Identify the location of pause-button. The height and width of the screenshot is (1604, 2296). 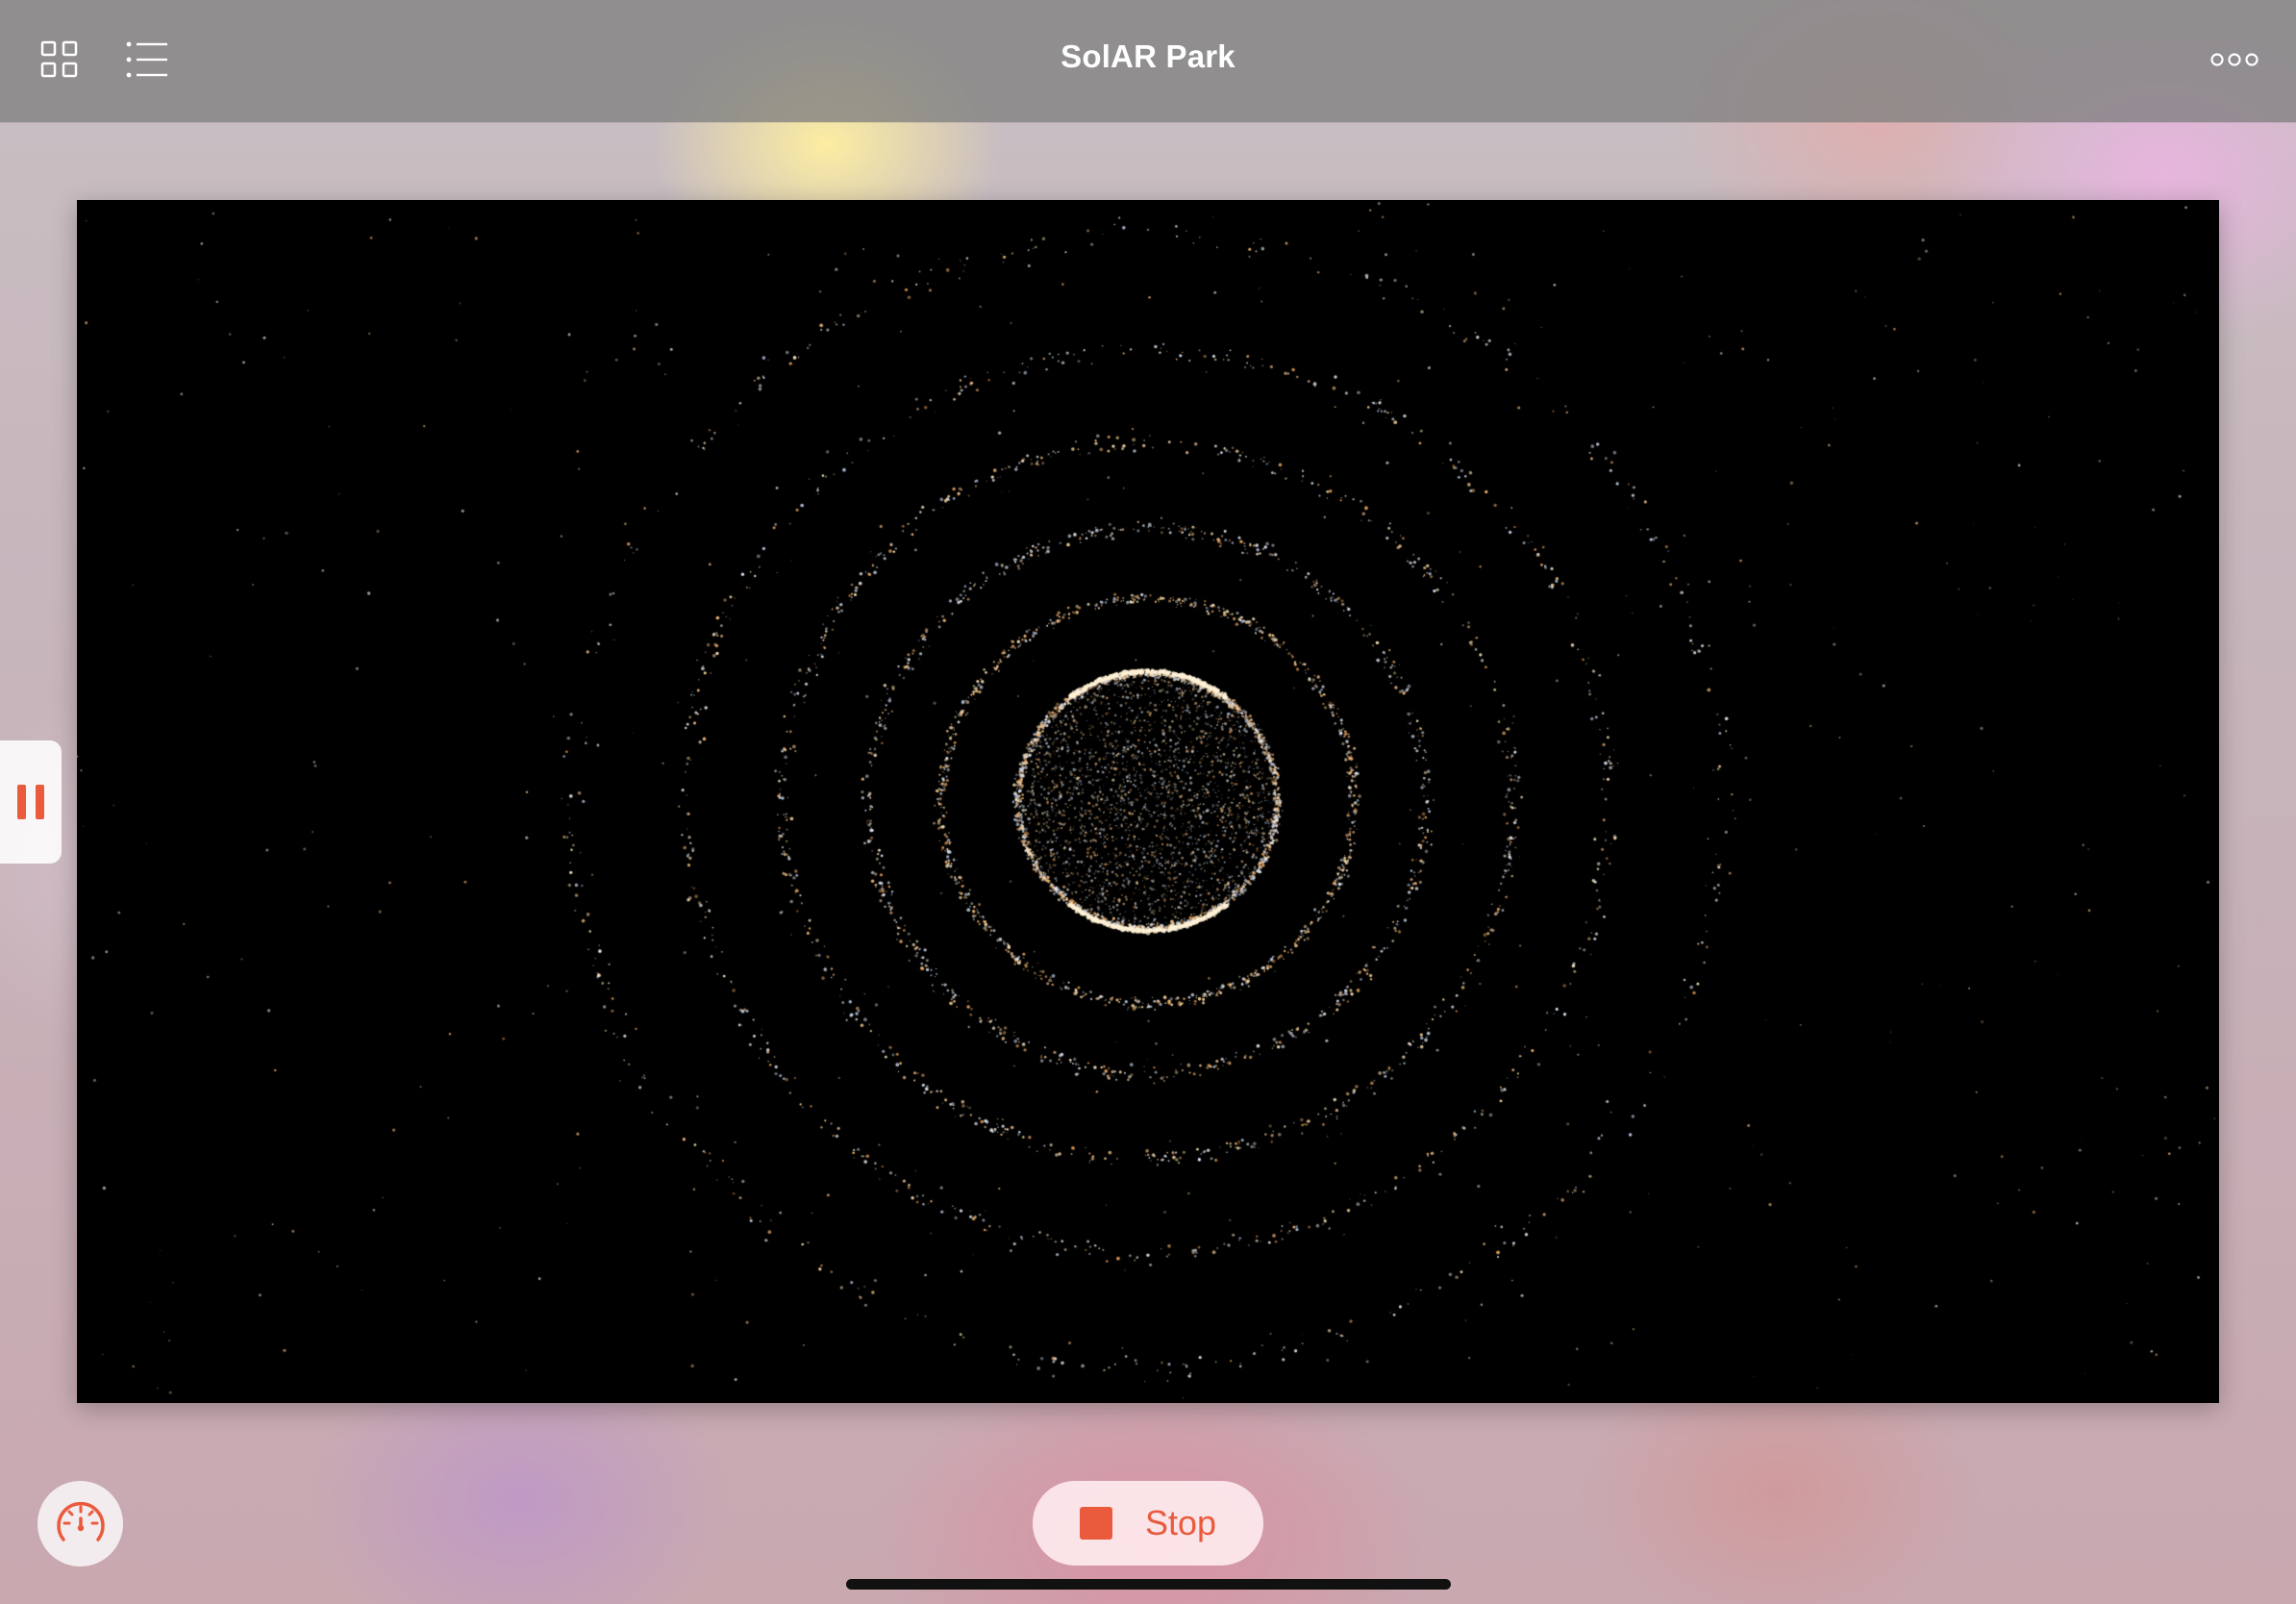
(31, 802).